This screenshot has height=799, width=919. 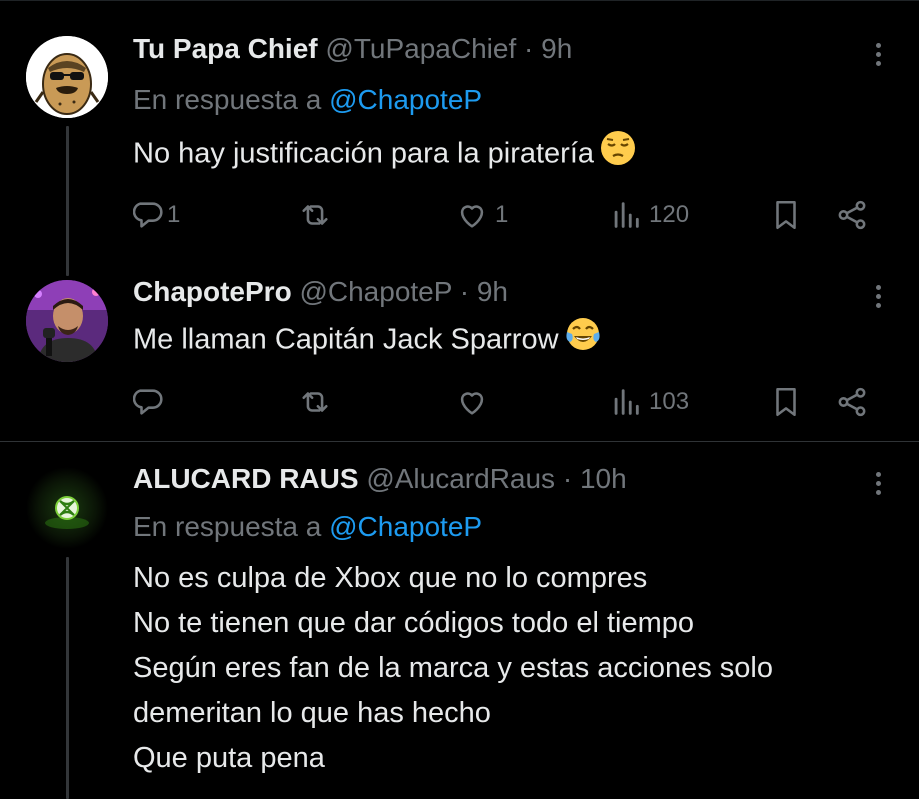 I want to click on avatar-chapotepro, so click(x=67, y=321).